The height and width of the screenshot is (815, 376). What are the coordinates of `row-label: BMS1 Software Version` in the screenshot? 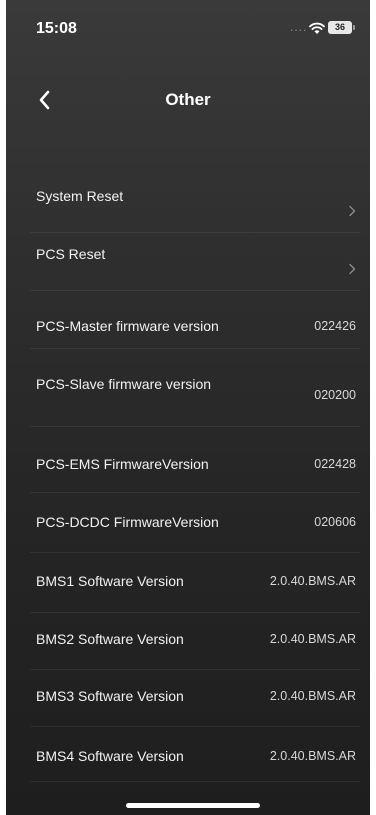 It's located at (110, 581).